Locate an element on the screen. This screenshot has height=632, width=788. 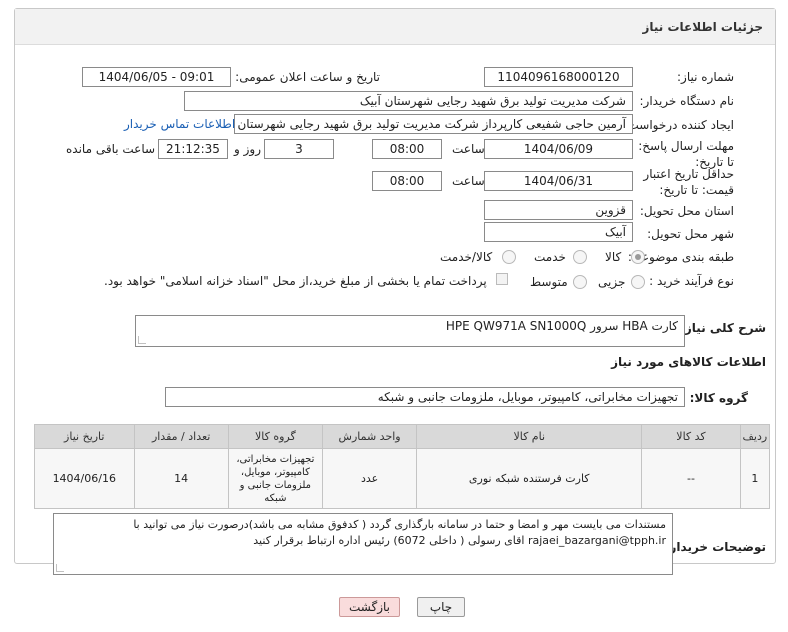
category-both-radio is located at coordinates (509, 257).